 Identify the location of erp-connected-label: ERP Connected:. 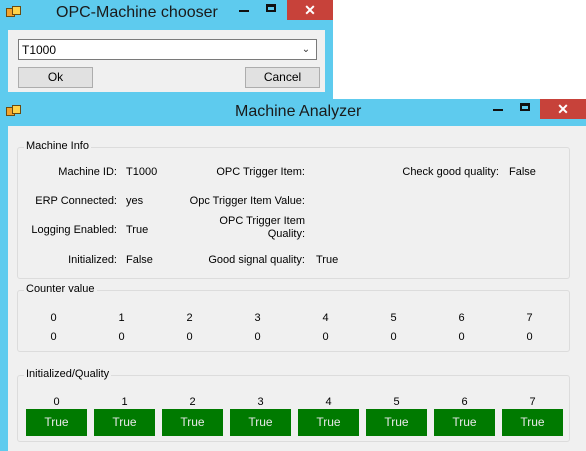
(76, 201).